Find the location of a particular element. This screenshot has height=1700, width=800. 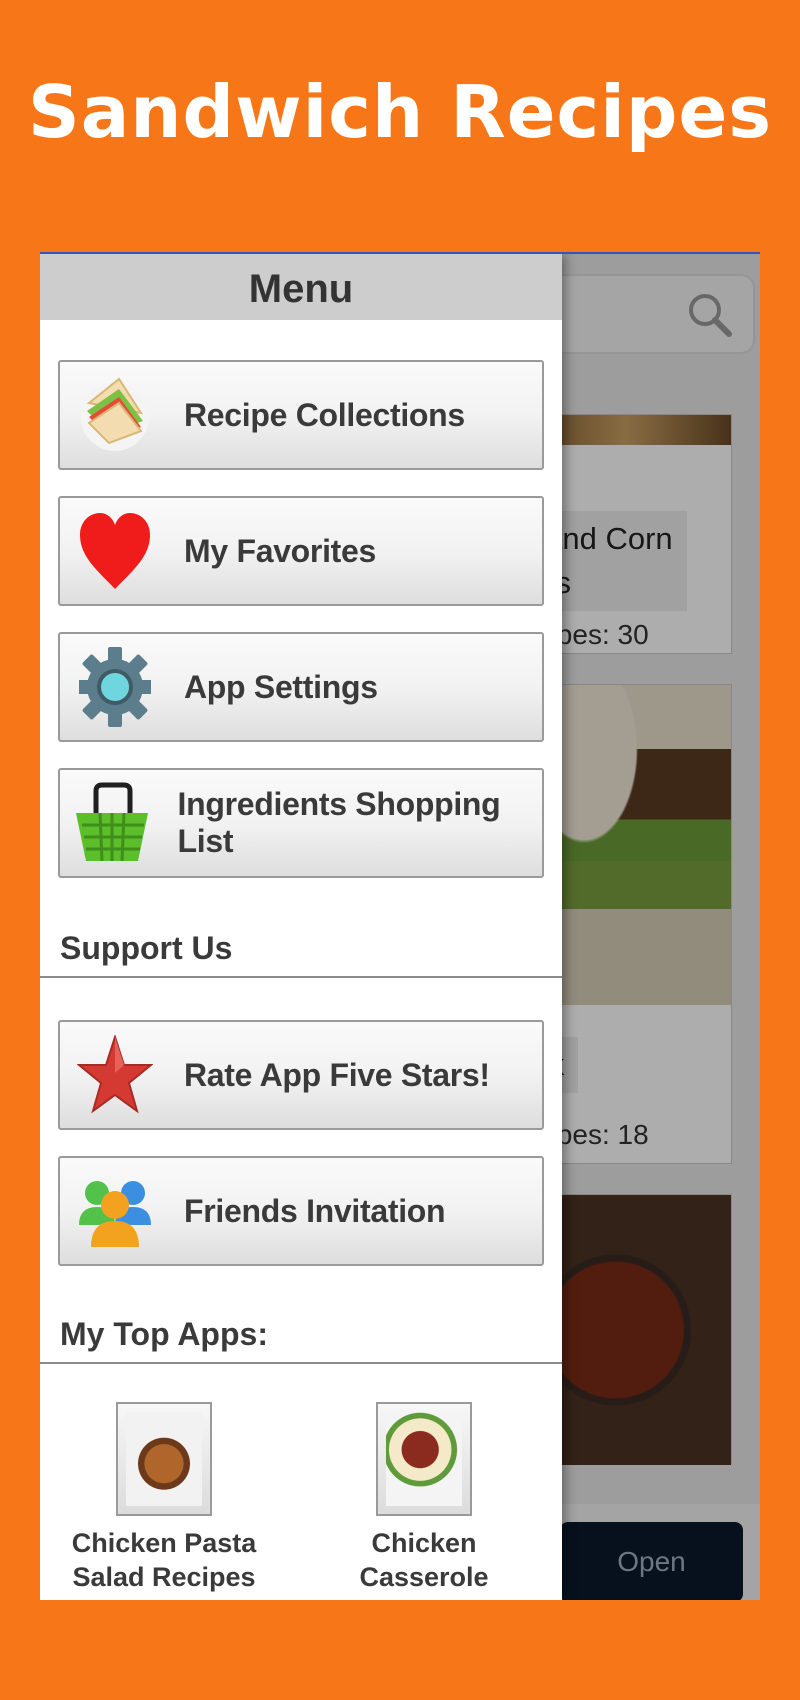

heart-icon is located at coordinates (115, 551).